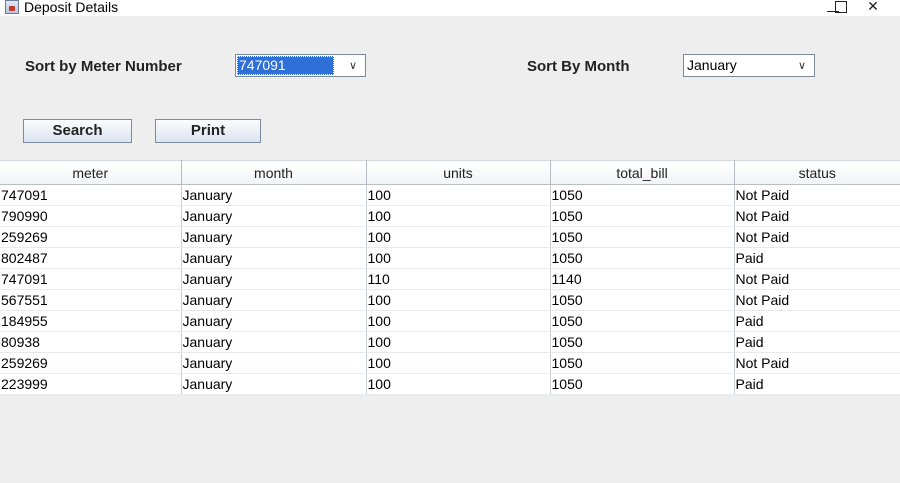 The width and height of the screenshot is (900, 483). What do you see at coordinates (285, 65) in the screenshot?
I see `meter-number-value: 747091` at bounding box center [285, 65].